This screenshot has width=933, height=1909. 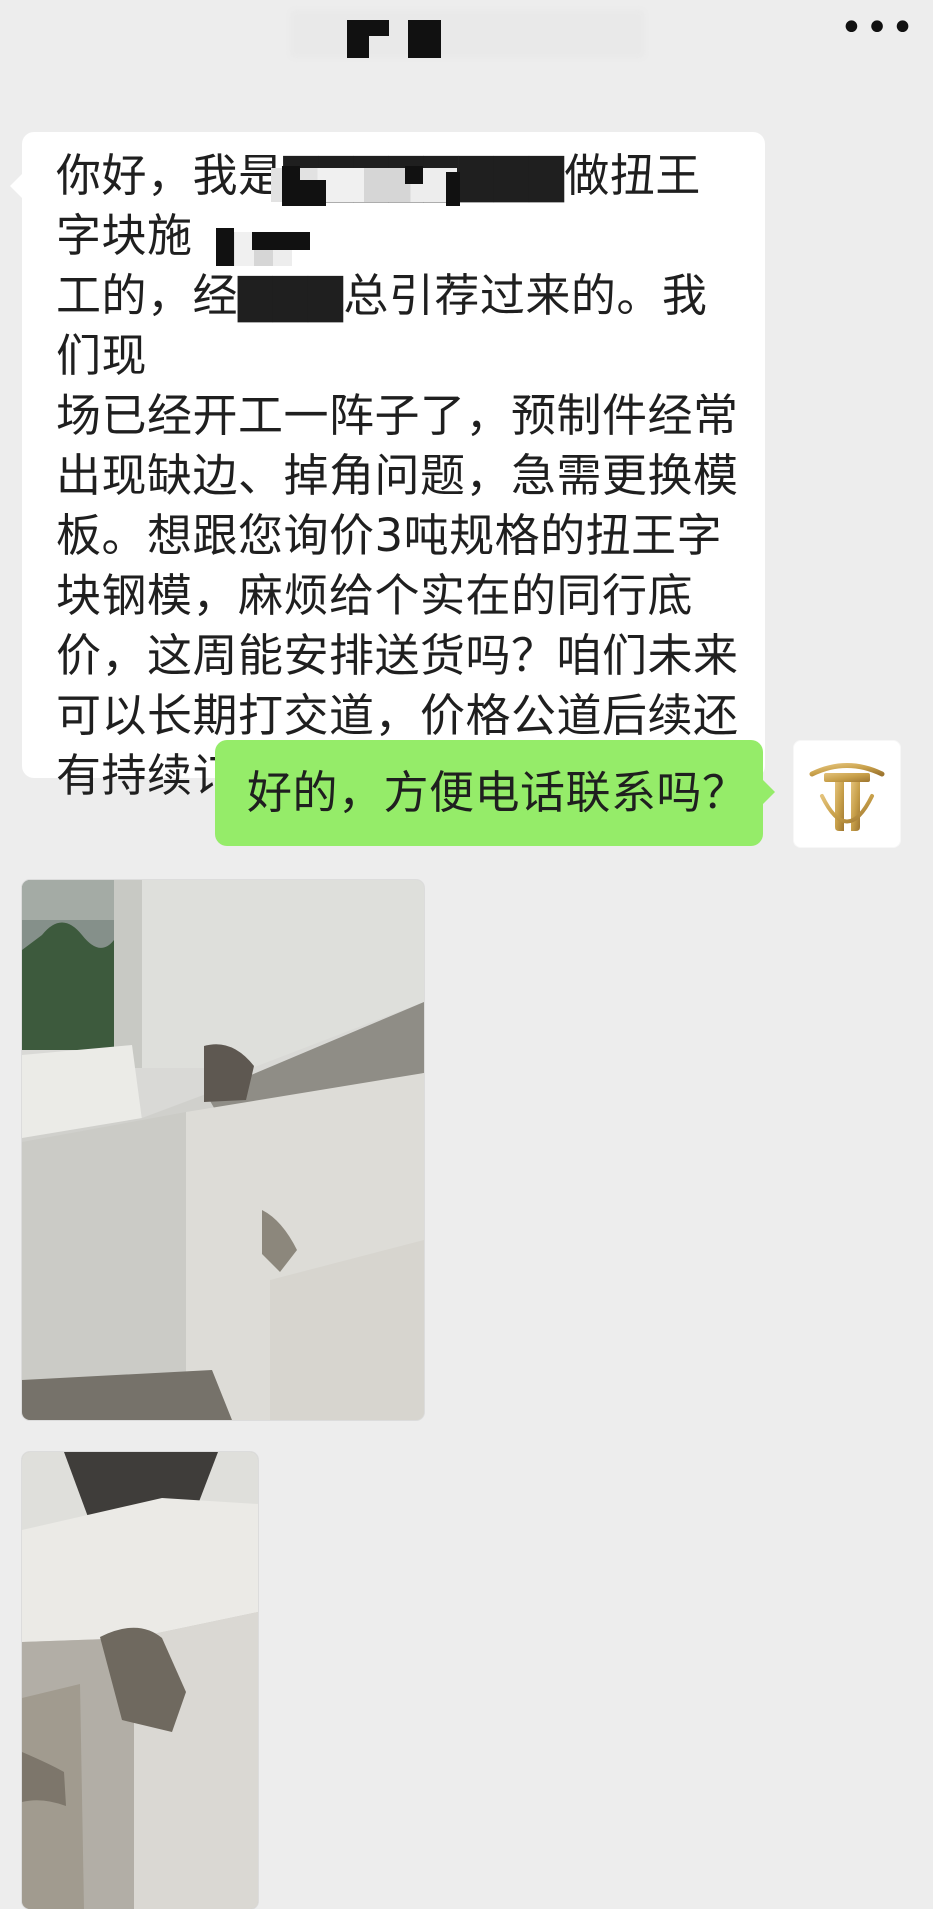 I want to click on gold-monogram-logo-icon, so click(x=847, y=797).